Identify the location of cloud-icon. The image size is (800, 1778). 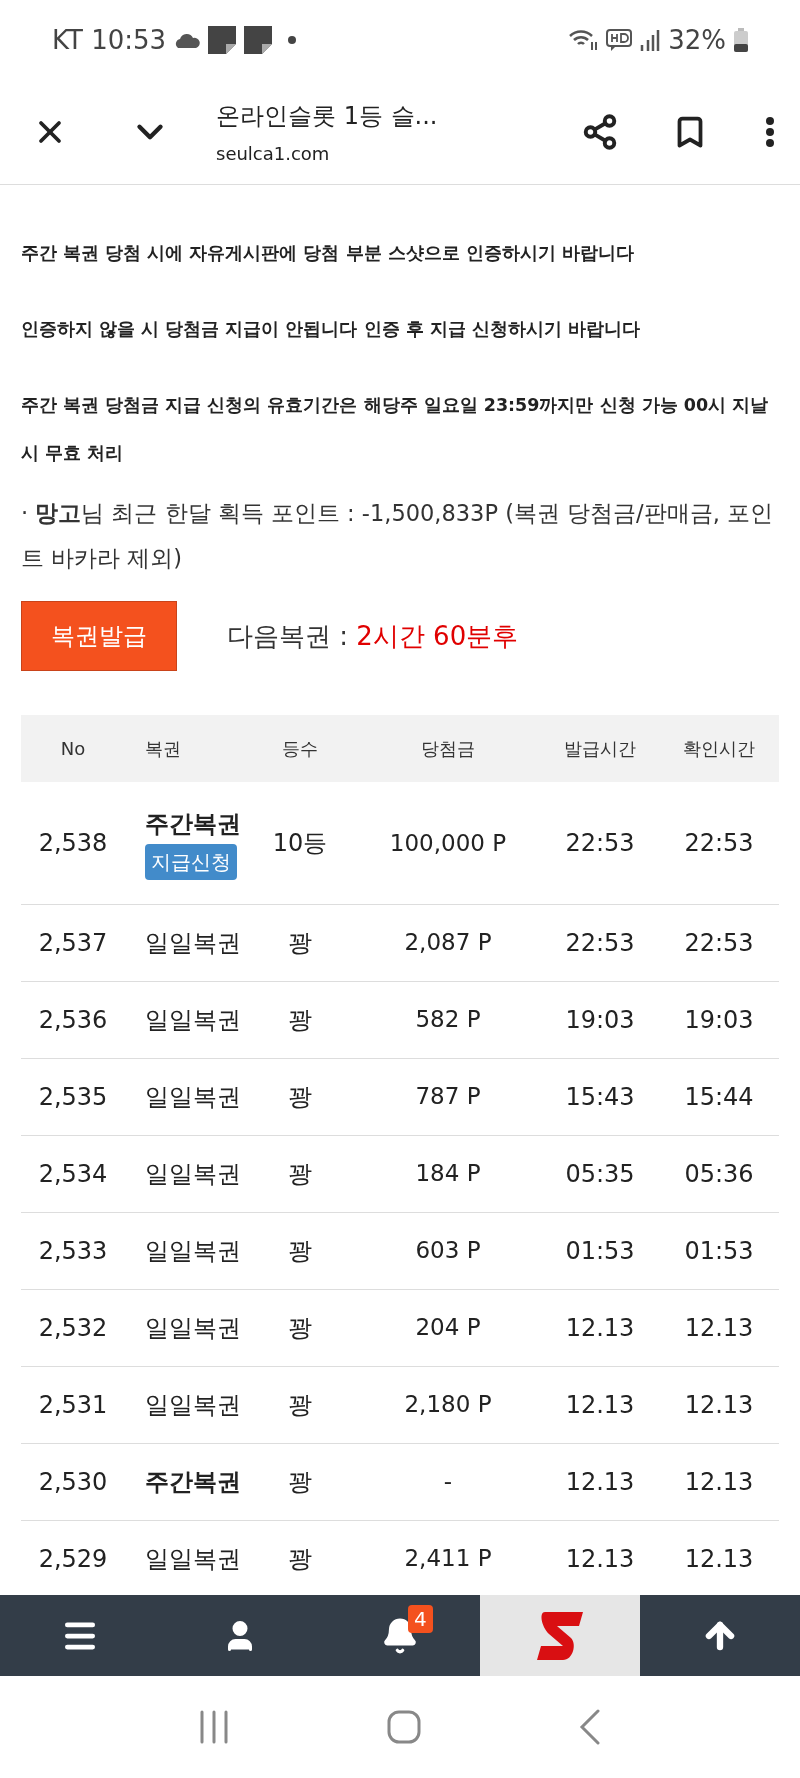
(187, 40).